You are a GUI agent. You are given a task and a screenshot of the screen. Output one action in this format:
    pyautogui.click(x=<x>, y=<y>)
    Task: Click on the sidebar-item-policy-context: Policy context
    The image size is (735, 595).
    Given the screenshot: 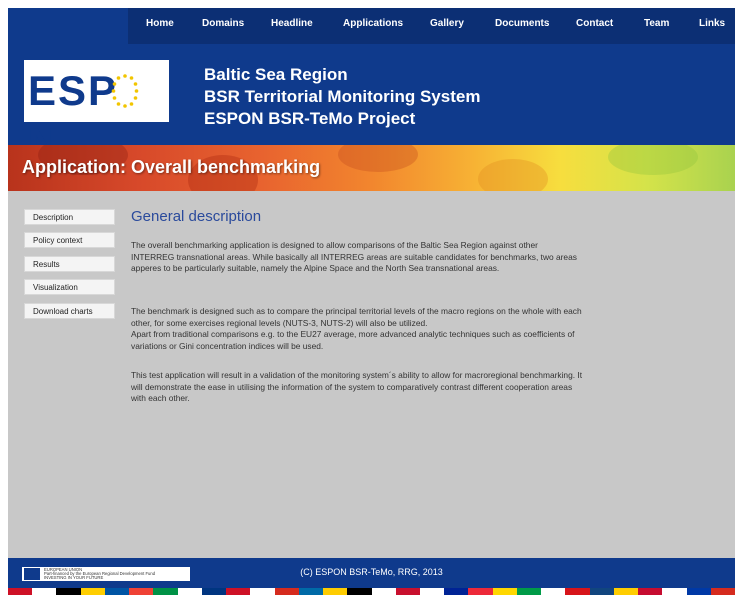 What is the action you would take?
    pyautogui.click(x=69, y=240)
    